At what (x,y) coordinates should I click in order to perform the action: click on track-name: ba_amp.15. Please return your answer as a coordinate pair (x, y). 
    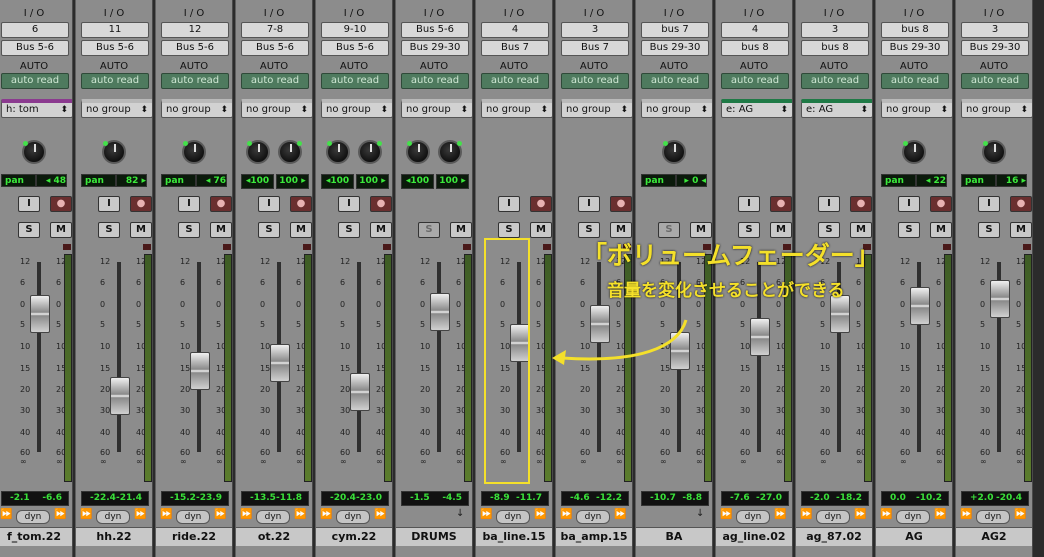
    Looking at the image, I should click on (594, 536).